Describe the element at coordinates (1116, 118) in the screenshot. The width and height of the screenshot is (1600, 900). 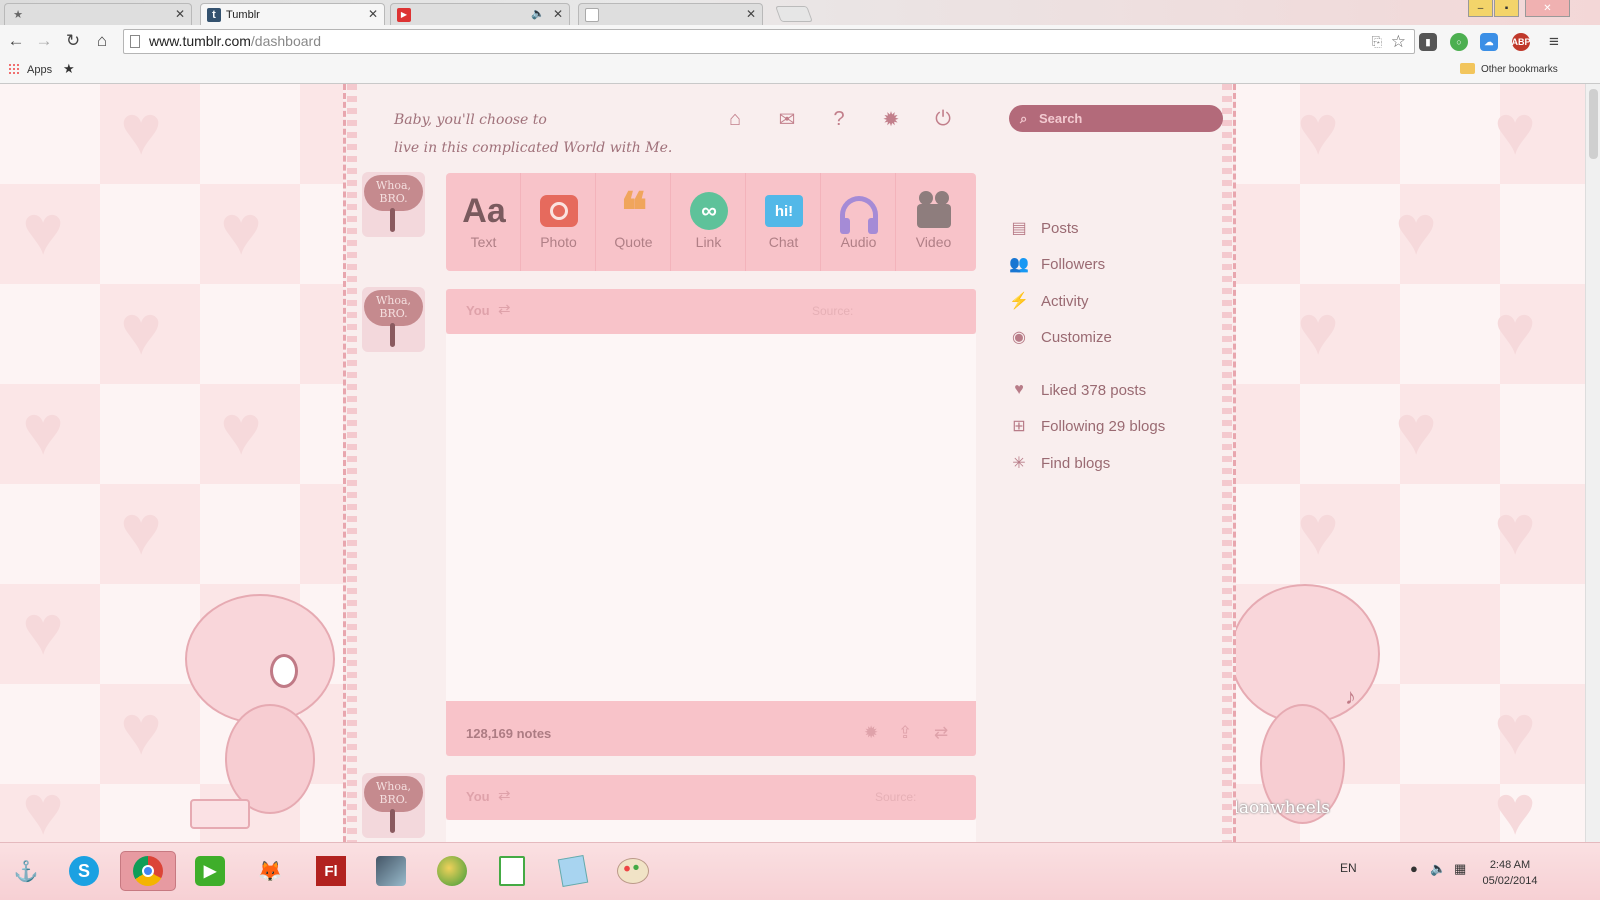
I see `search-input: ⌕ Search` at that location.